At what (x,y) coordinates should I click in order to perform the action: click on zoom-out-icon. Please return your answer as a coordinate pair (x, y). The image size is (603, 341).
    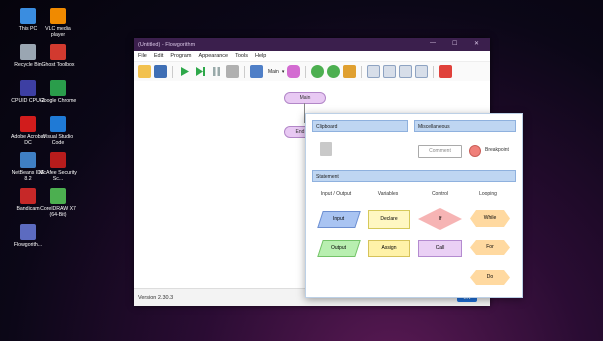
    Looking at the image, I should click on (334, 71).